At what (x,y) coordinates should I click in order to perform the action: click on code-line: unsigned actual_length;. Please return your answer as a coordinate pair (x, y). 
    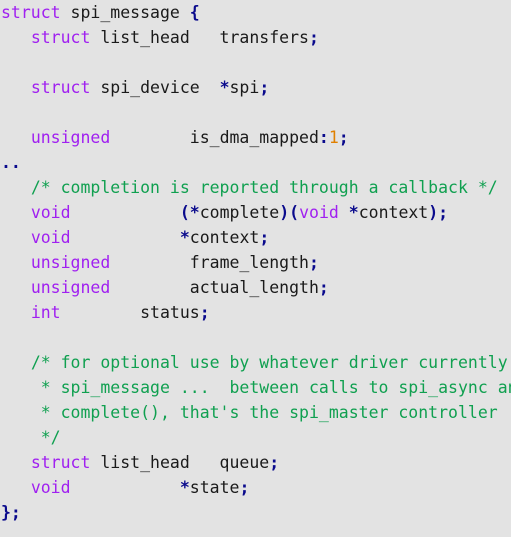
    Looking at the image, I should click on (255, 287).